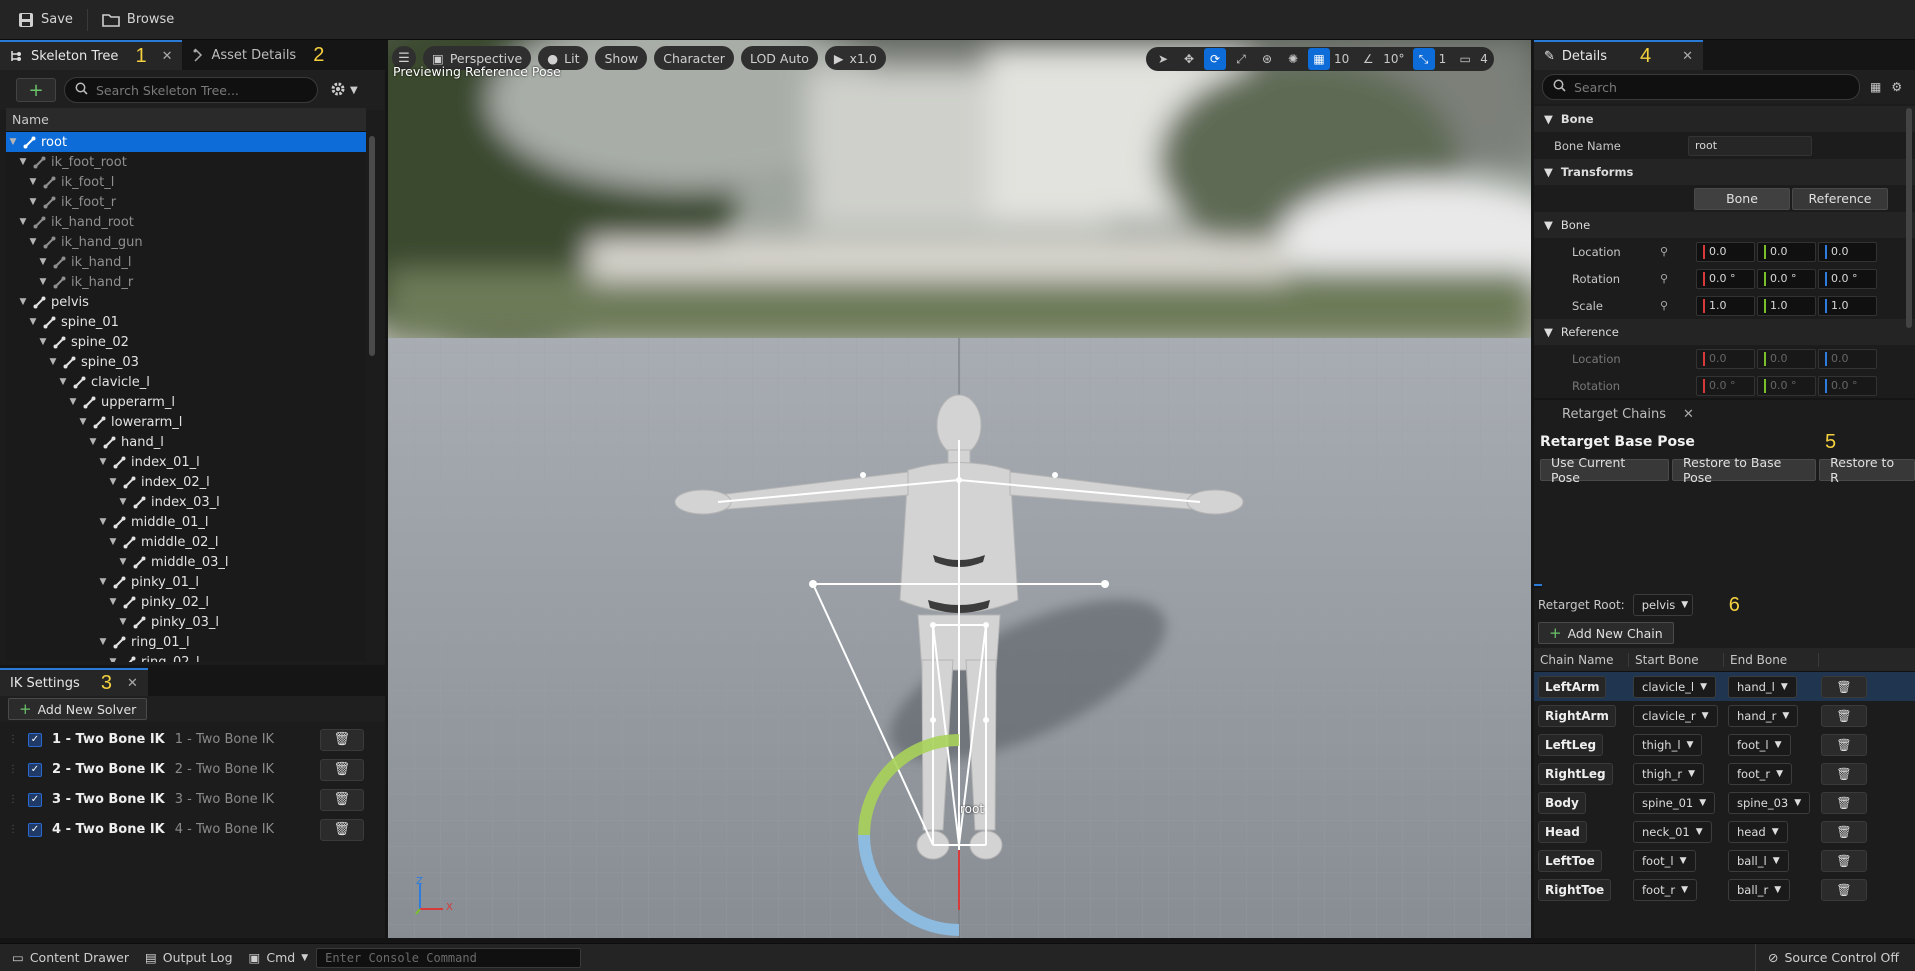 The height and width of the screenshot is (971, 1915). What do you see at coordinates (74, 682) in the screenshot?
I see `tab-ik-settings: IK Settings 3 ✕` at bounding box center [74, 682].